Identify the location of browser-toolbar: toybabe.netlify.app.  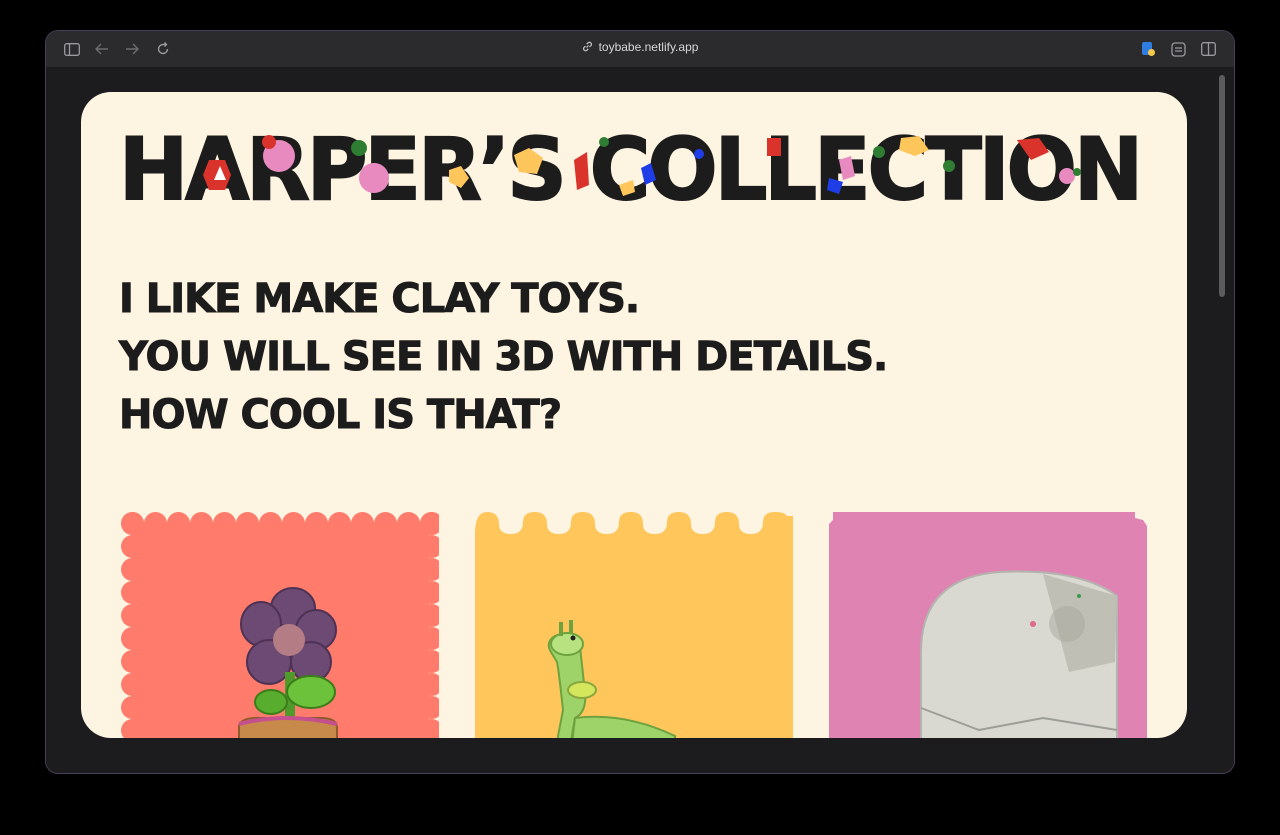
(640, 49).